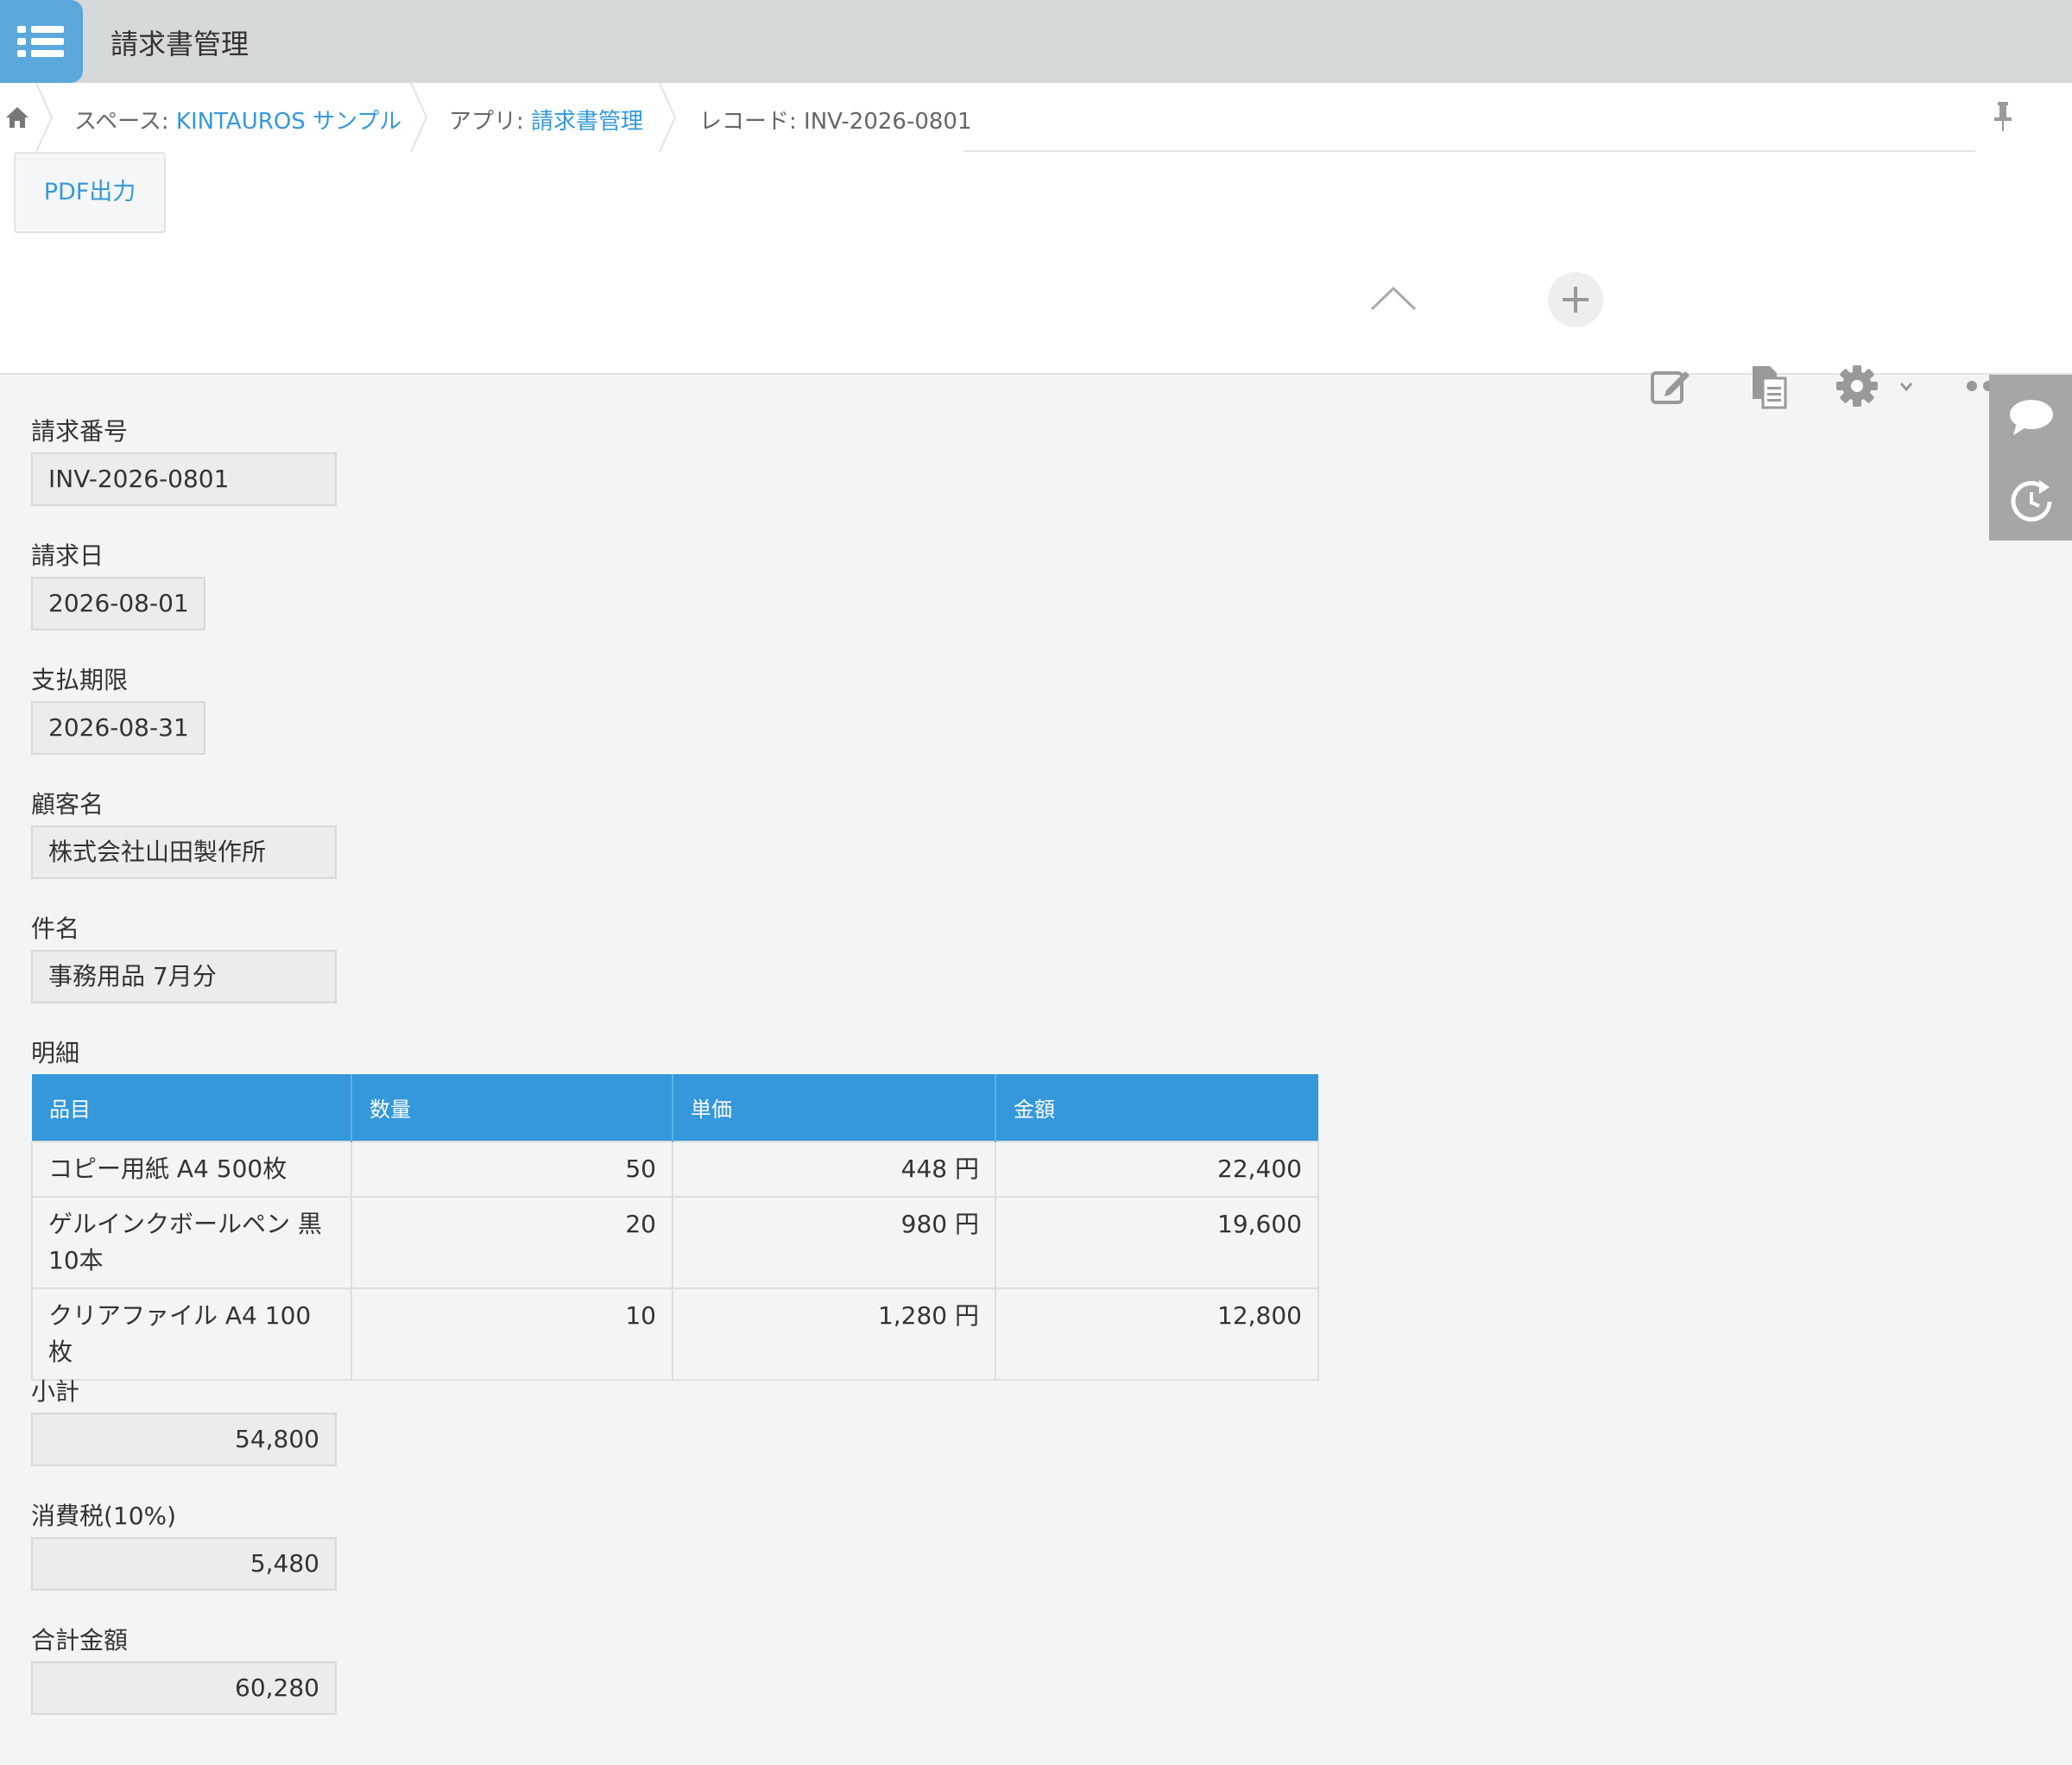 Image resolution: width=2072 pixels, height=1765 pixels. I want to click on pin-icon, so click(2003, 117).